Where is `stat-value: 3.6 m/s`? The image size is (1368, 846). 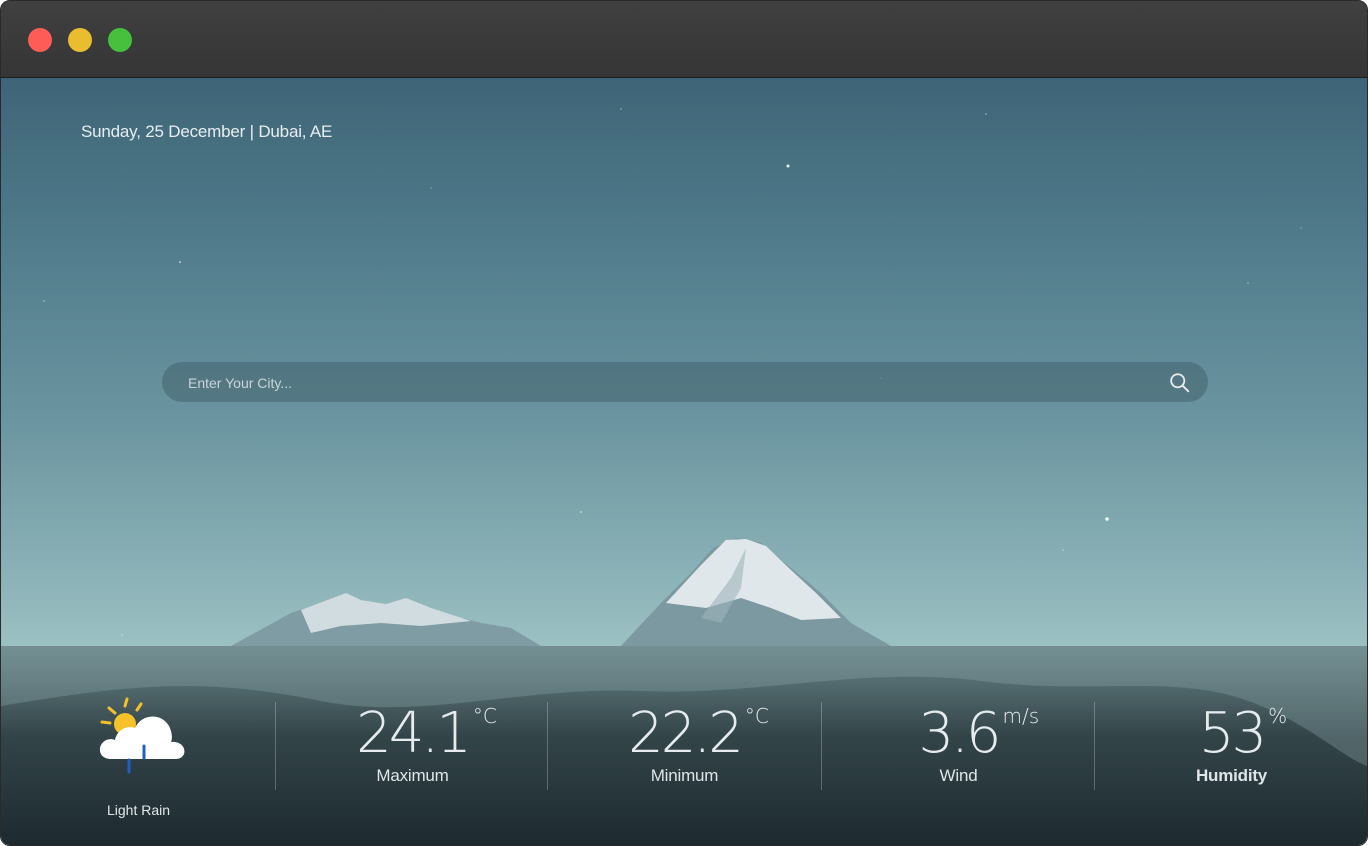 stat-value: 3.6 m/s is located at coordinates (979, 733).